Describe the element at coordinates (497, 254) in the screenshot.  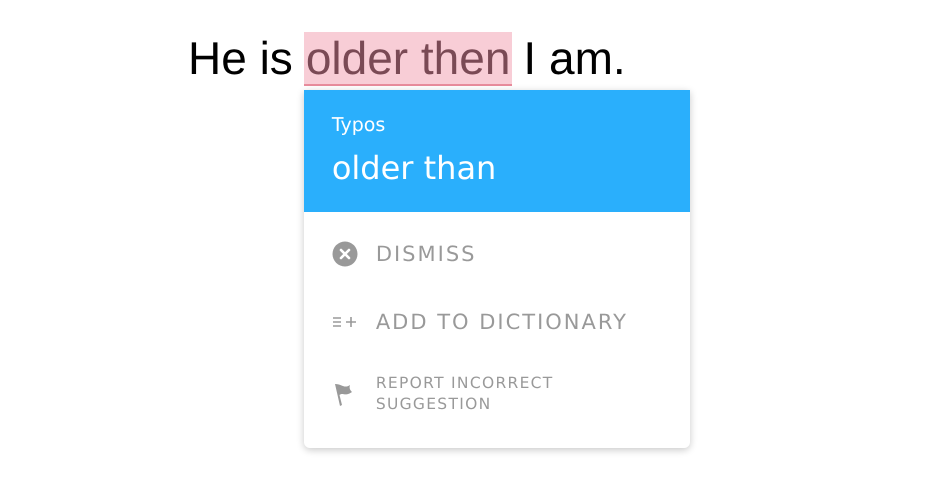
I see `dismiss-button: DISMISS` at that location.